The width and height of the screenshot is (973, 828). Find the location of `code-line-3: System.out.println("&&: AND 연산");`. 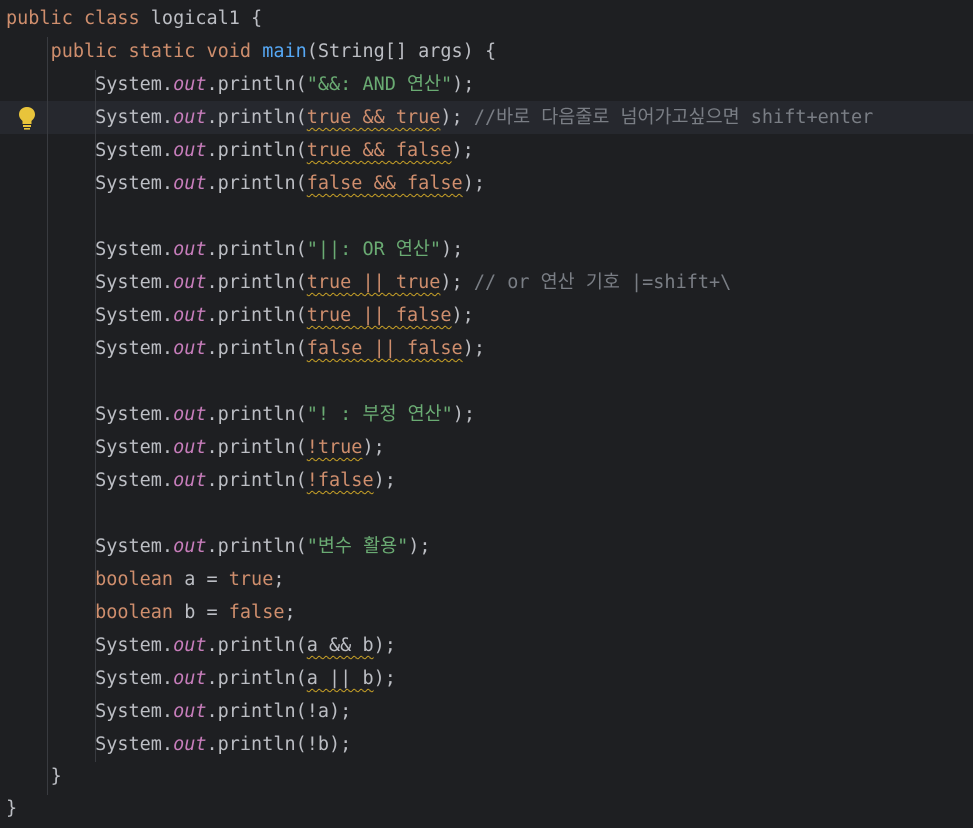

code-line-3: System.out.println("&&: AND 연산"); is located at coordinates (240, 84).